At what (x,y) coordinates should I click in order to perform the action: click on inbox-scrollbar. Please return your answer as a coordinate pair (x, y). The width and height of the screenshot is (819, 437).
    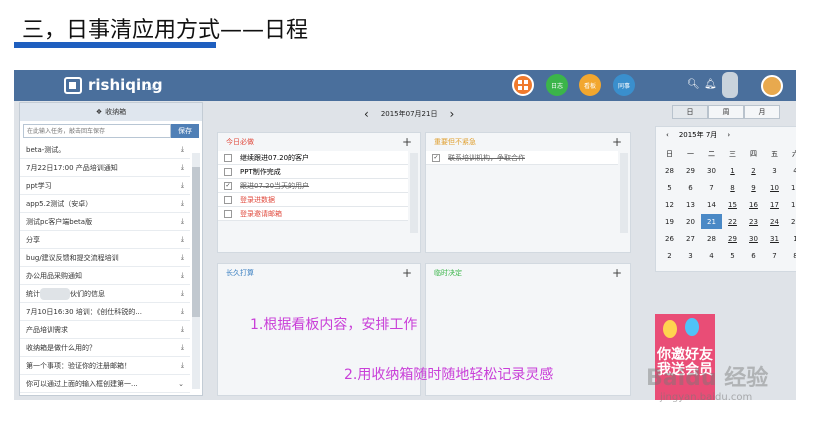
    Looking at the image, I should click on (196, 271).